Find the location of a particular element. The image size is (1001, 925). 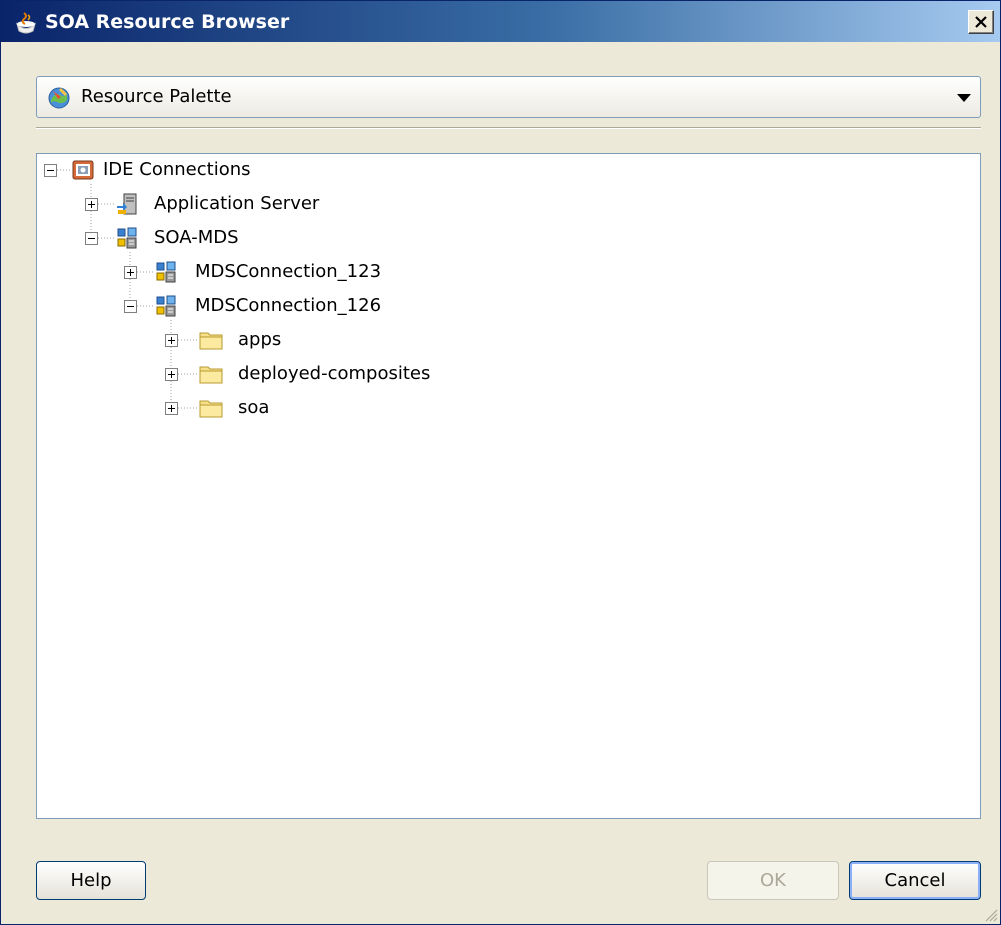

tree-node-mdsconnection-123: MDSConnection_123 is located at coordinates (277, 272).